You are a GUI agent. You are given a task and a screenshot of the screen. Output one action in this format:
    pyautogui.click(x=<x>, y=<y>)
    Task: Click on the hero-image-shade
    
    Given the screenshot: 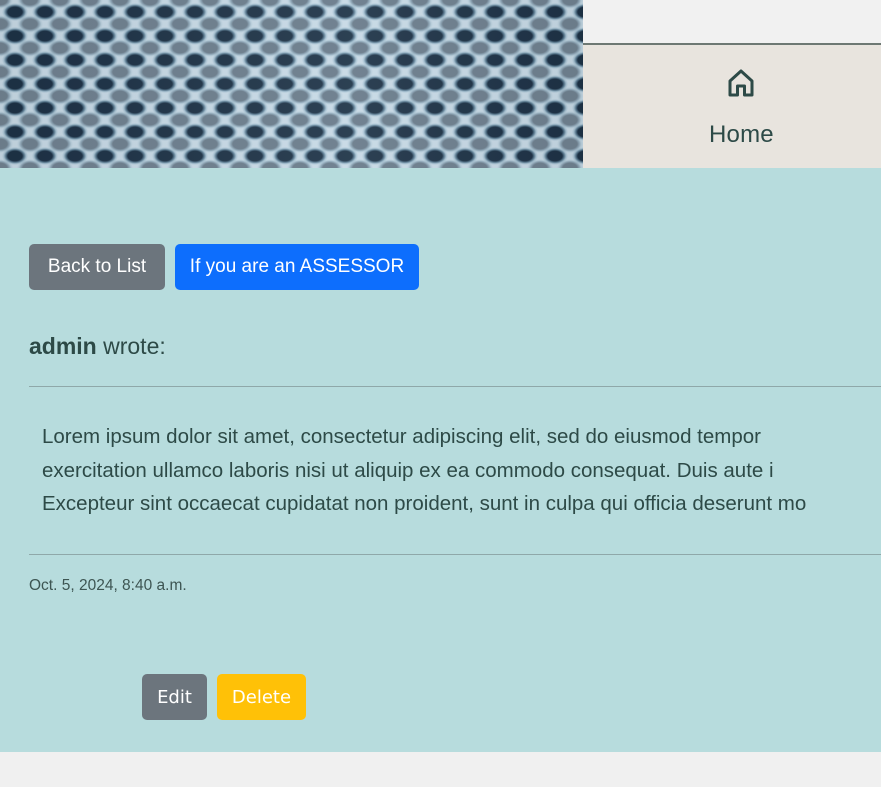 What is the action you would take?
    pyautogui.click(x=291, y=84)
    